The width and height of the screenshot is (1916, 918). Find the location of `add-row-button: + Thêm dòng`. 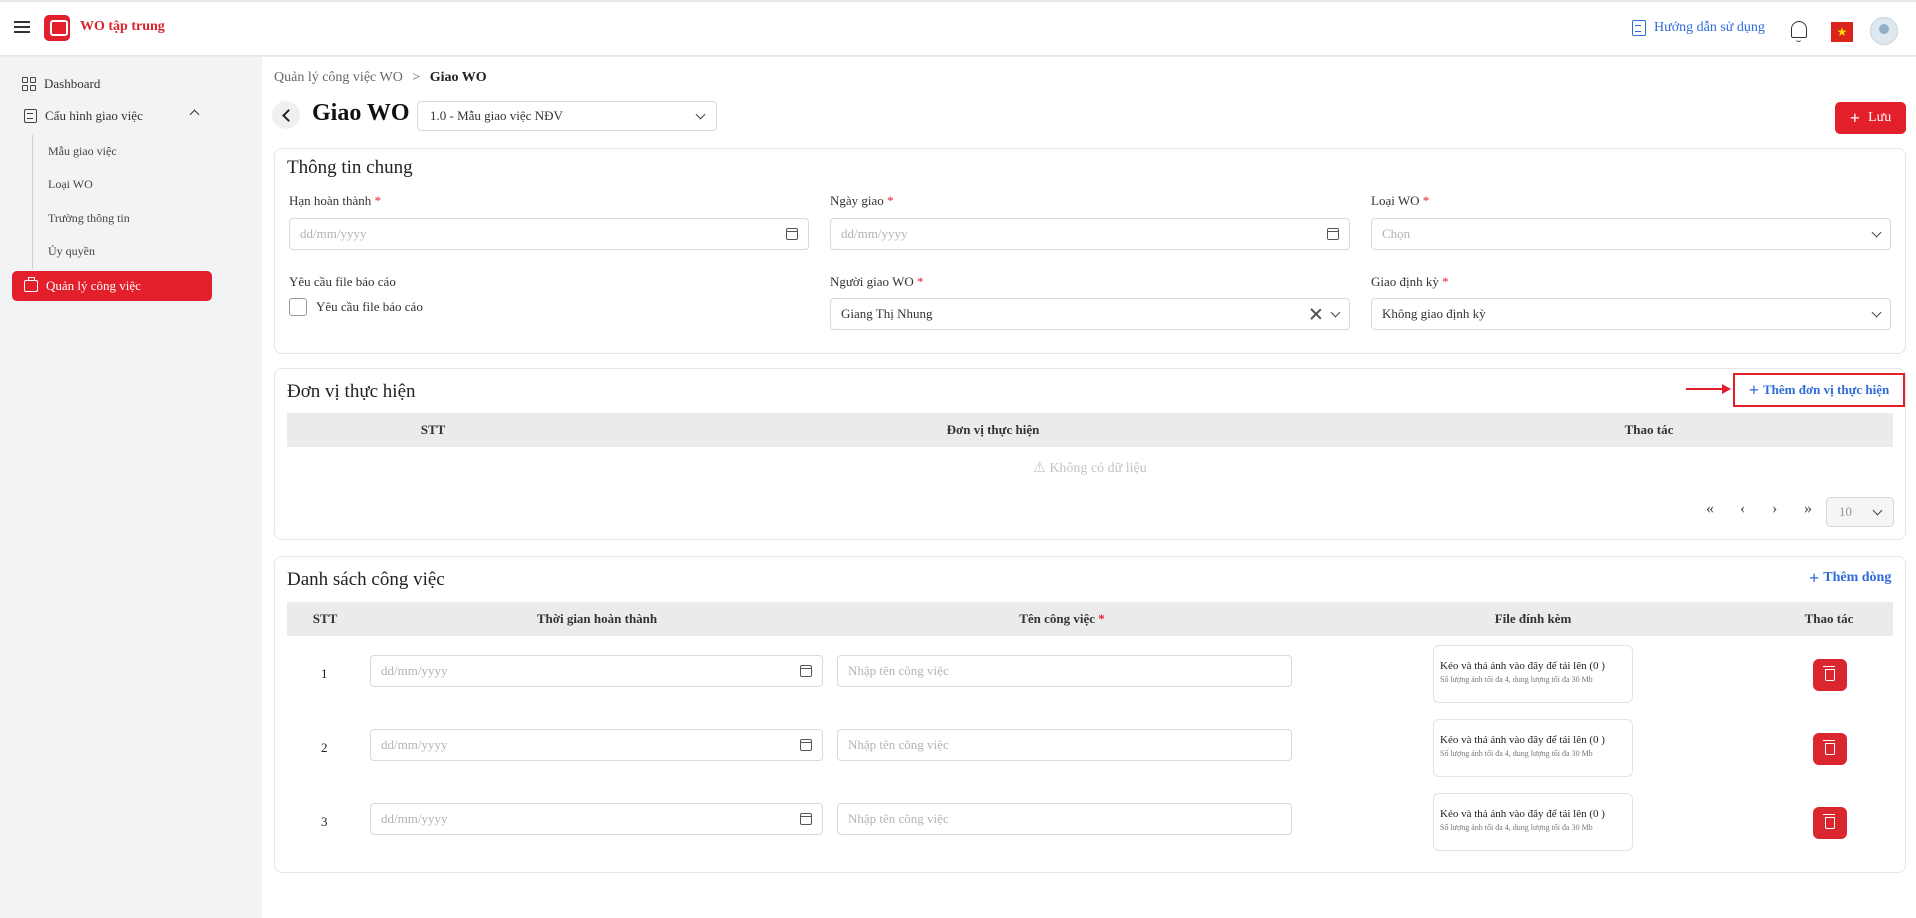

add-row-button: + Thêm dòng is located at coordinates (1850, 578).